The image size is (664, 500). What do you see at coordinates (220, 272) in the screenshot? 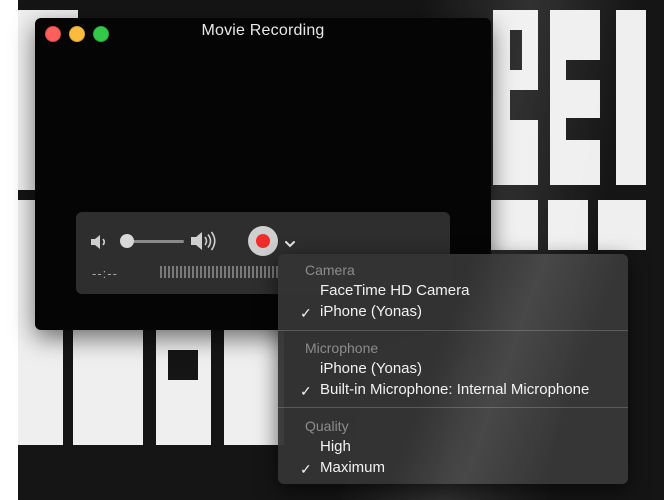
I see `audio-level-meter` at bounding box center [220, 272].